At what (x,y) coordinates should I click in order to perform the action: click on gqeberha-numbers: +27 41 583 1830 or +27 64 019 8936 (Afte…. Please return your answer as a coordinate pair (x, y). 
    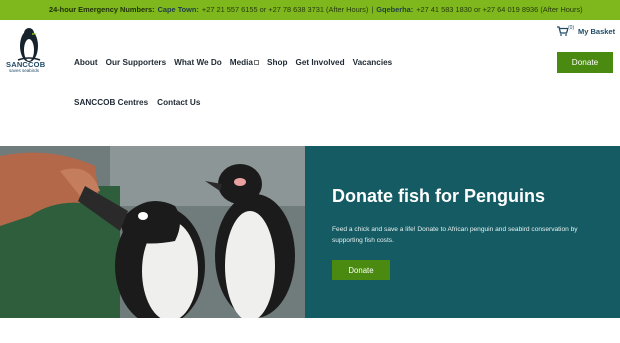
    Looking at the image, I should click on (499, 9).